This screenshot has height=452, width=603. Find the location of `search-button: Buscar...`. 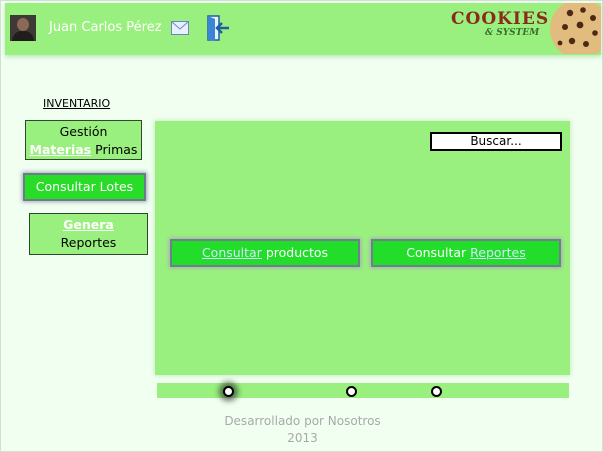

search-button: Buscar... is located at coordinates (496, 141).